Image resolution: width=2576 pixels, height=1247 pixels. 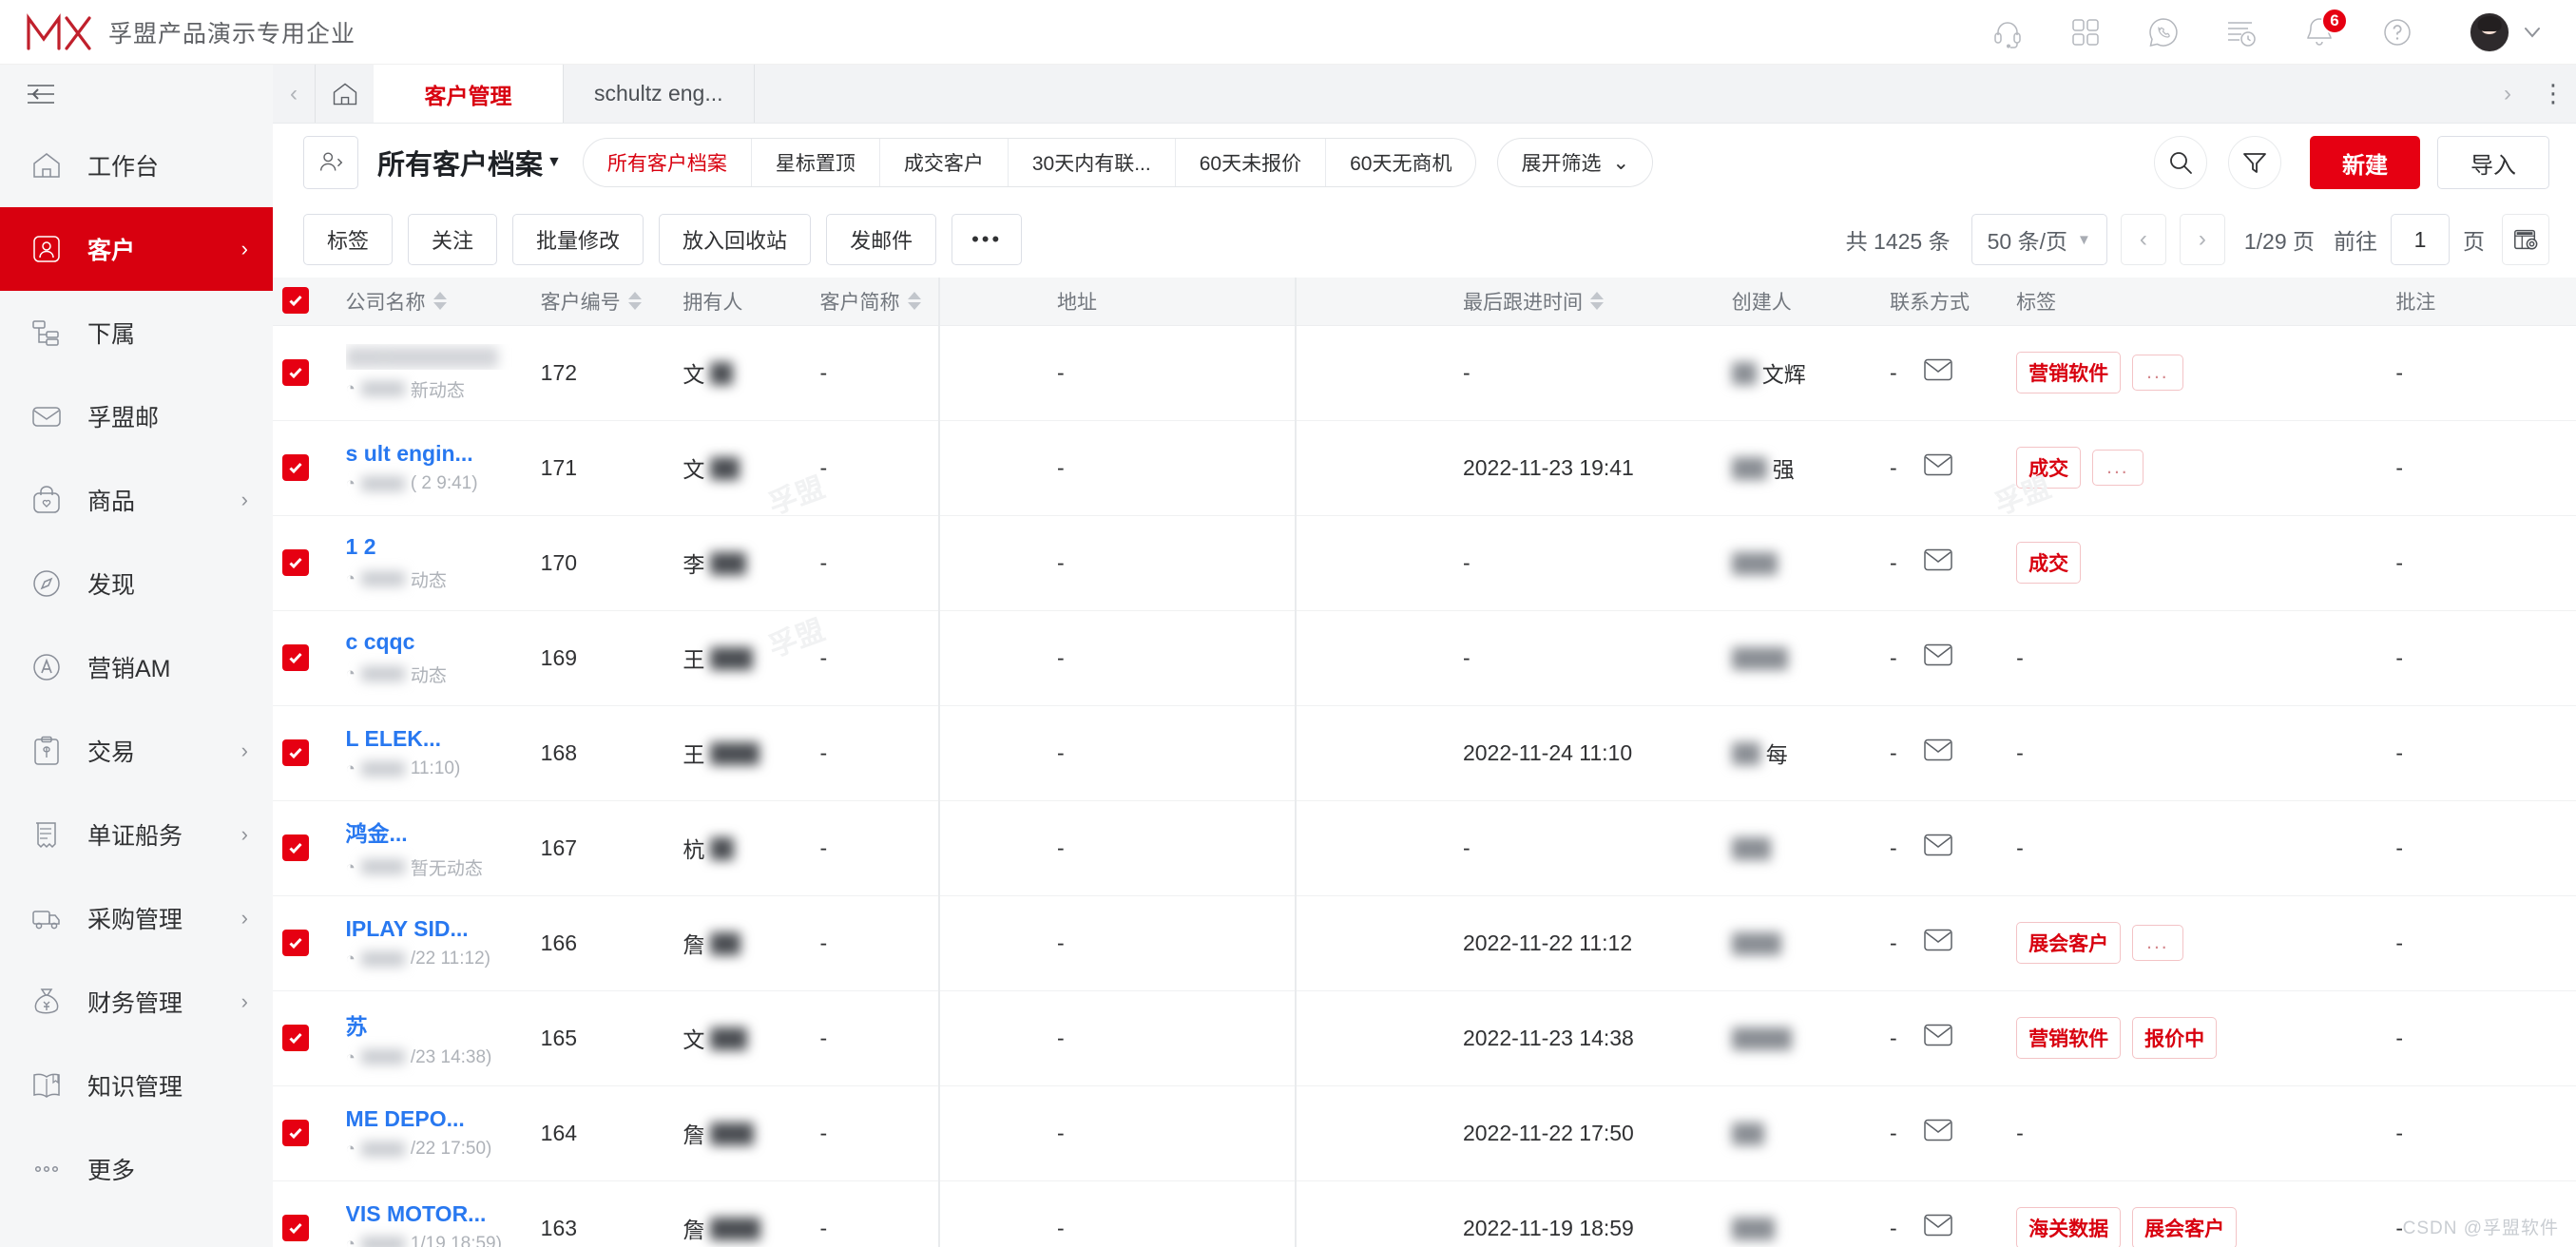 I want to click on cell-company-name: 苏 ◔/23 14:38), so click(x=433, y=1038).